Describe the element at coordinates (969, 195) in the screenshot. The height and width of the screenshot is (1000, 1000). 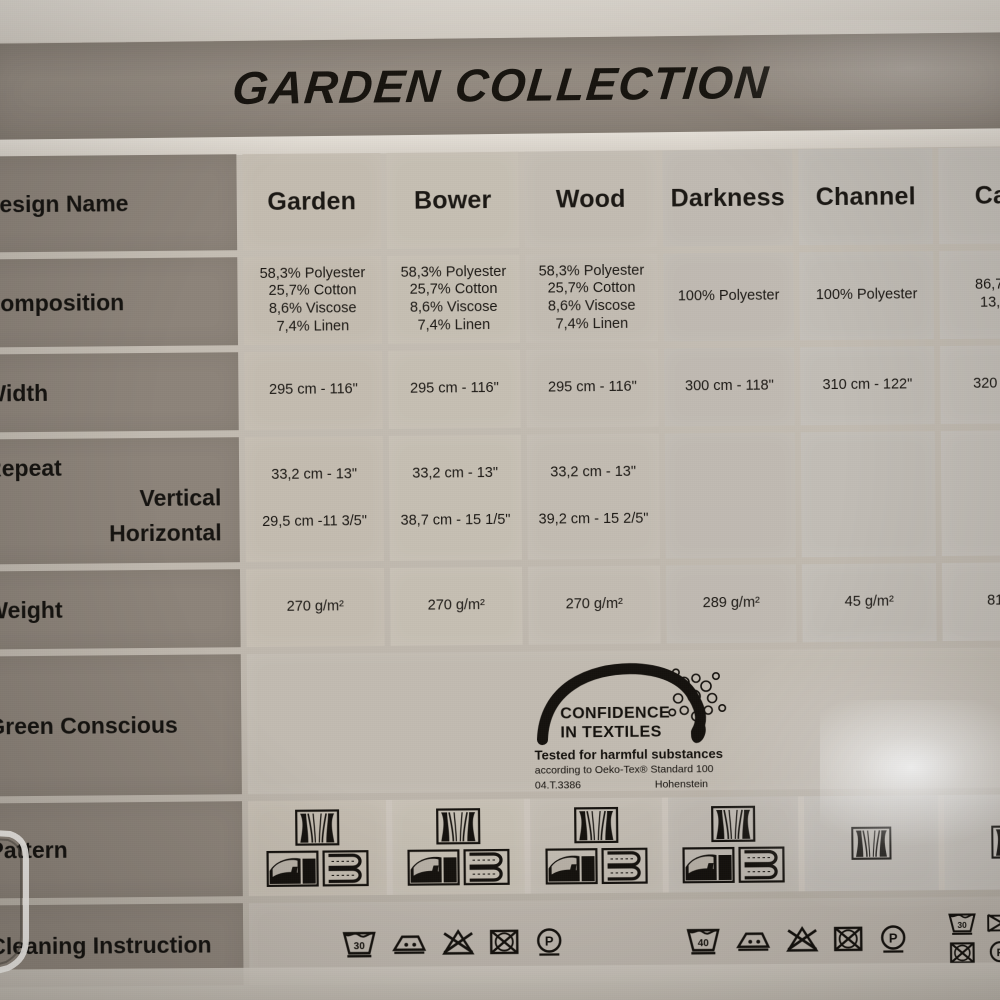
I see `column-header-cage: Cage` at that location.